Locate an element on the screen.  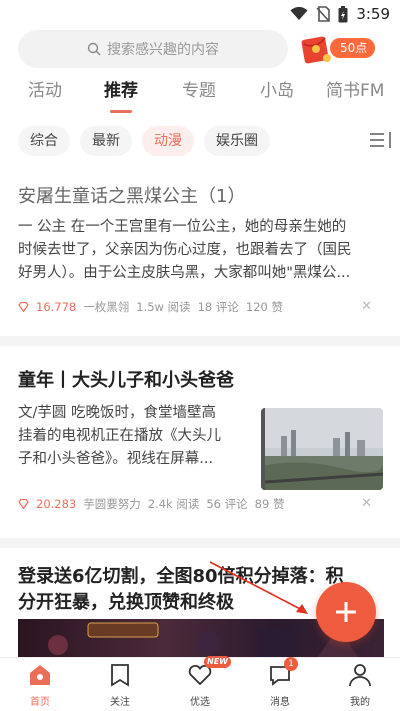
excerpt-line: 时候去世了，父亲因为伤心过度，也跟着去了（国民 is located at coordinates (185, 250).